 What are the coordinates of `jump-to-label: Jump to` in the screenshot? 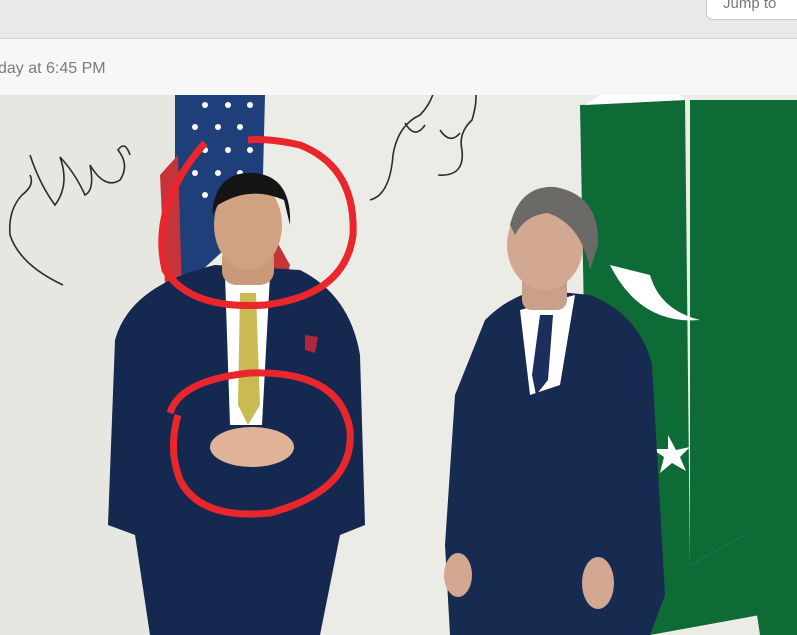 It's located at (750, 6).